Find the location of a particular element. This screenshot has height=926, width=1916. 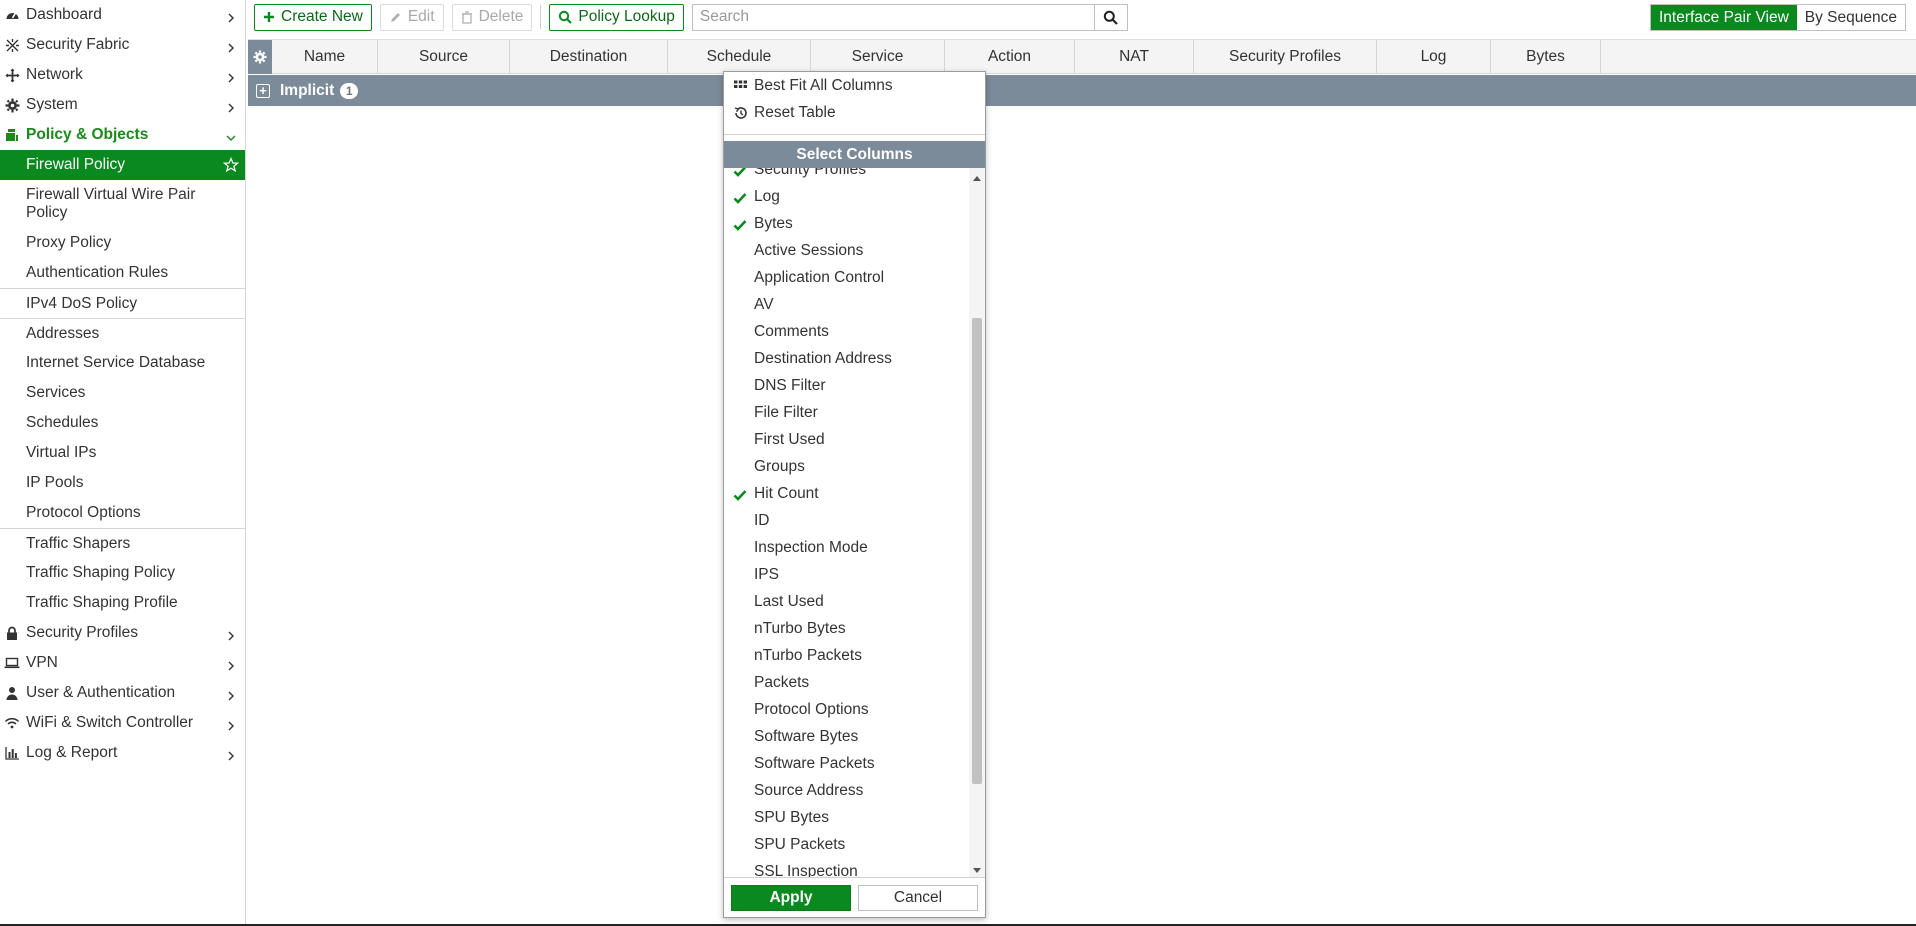

implicit-group-row: + Implicit 1 is located at coordinates (1082, 90).